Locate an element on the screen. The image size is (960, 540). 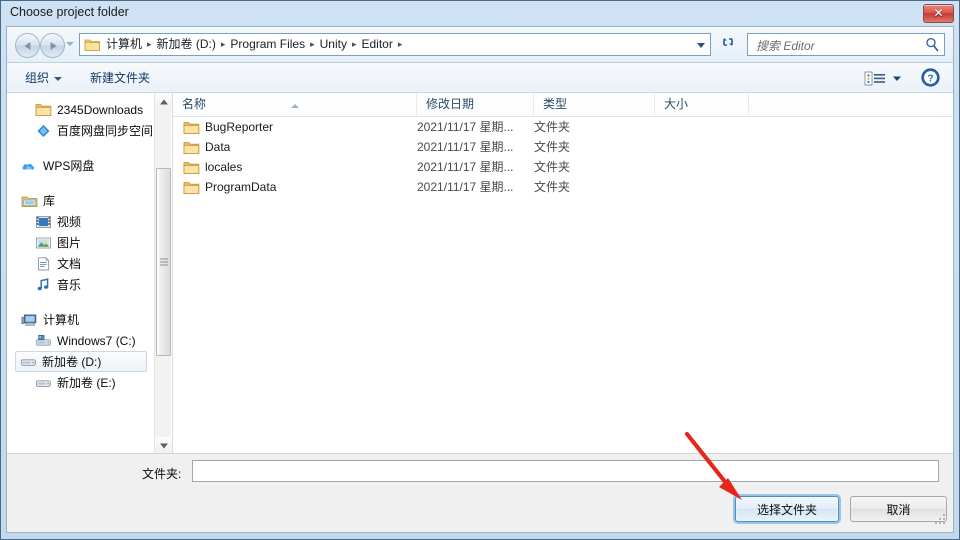
scroll-down-icon is located at coordinates (163, 445).